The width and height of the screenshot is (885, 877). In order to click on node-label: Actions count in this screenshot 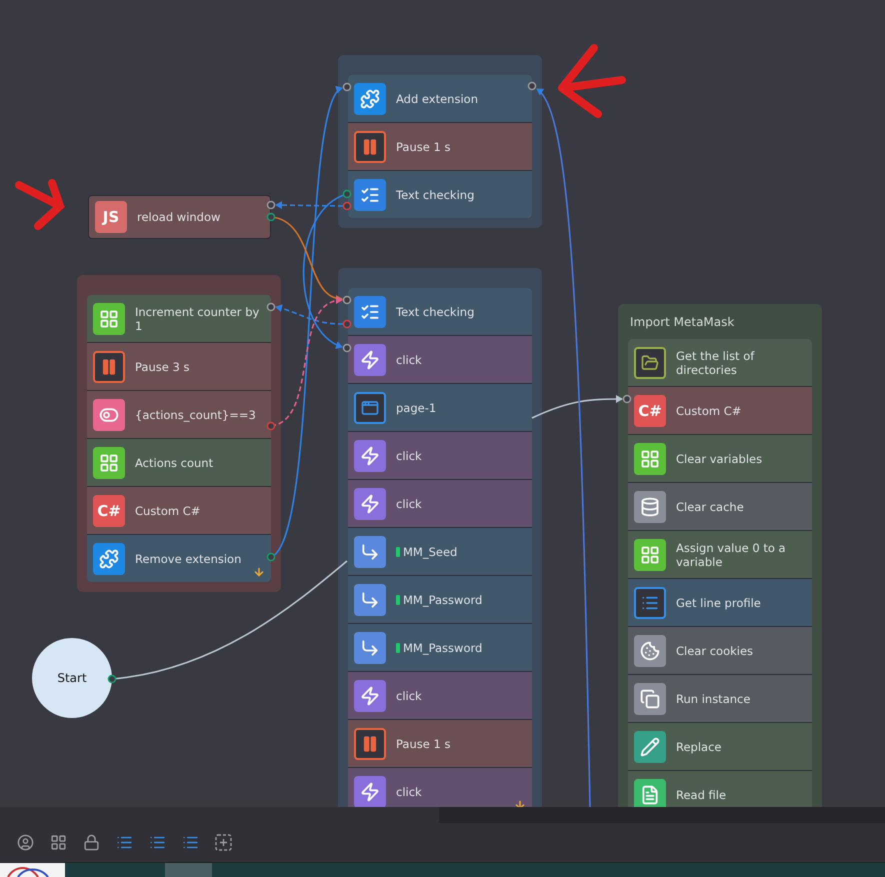, I will do `click(174, 463)`.